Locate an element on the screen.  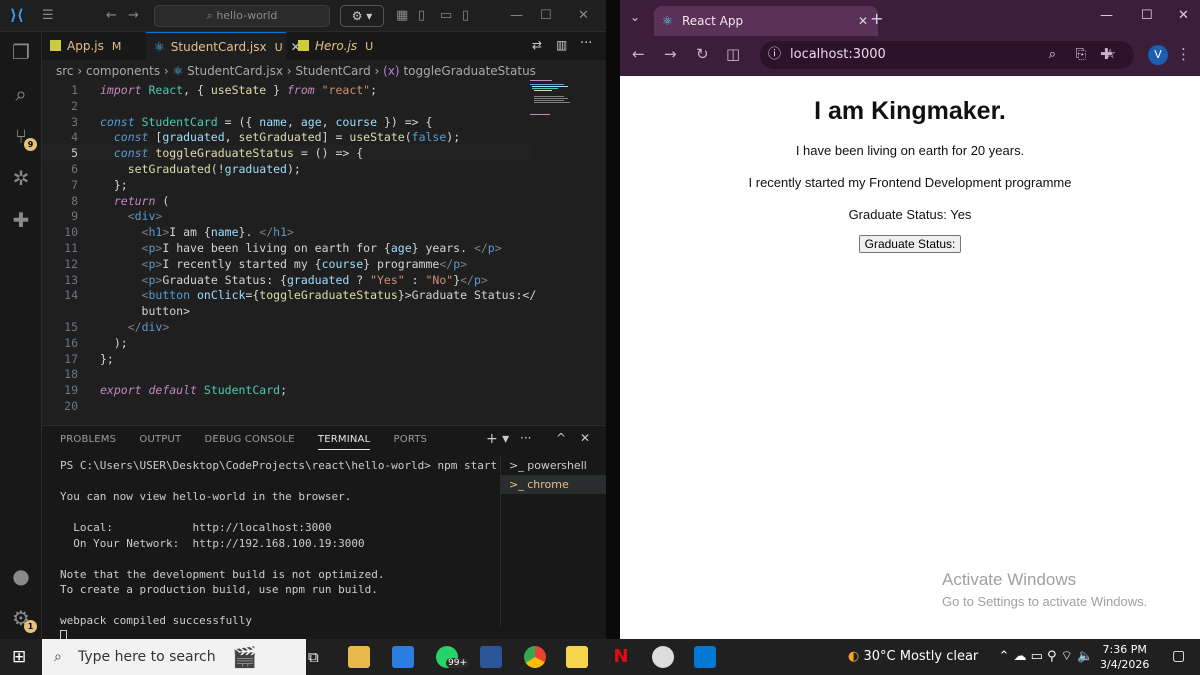
tab-studentcard-jsx: ⚛ StudentCard.jsx U ✕ is located at coordinates (223, 46).